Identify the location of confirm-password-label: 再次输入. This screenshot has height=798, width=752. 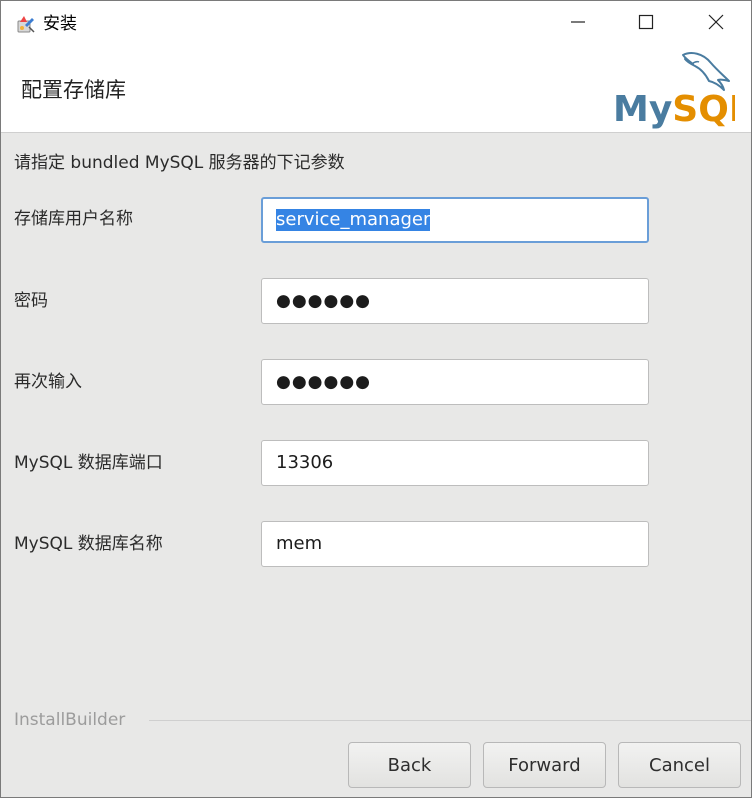
(48, 382).